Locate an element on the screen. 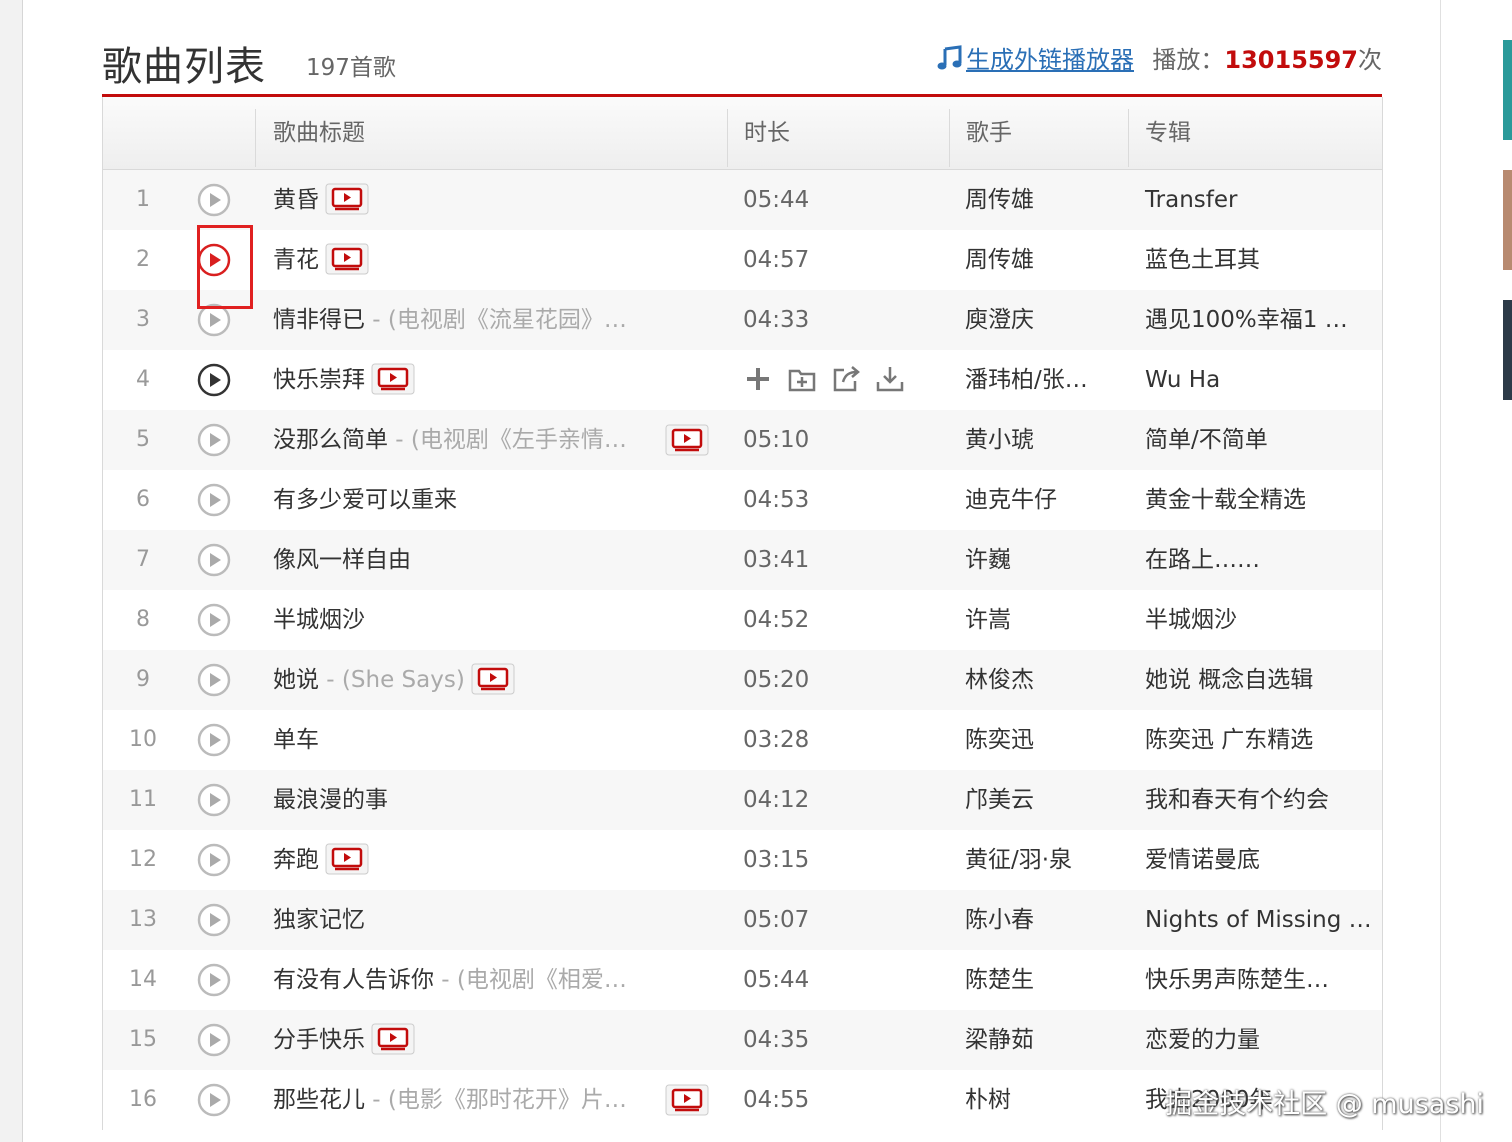 Image resolution: width=1512 pixels, height=1142 pixels. table-row: 5 没那么简单 - (电视剧《左手亲情… 05:10 黄小琥 简单/不简单 is located at coordinates (742, 440).